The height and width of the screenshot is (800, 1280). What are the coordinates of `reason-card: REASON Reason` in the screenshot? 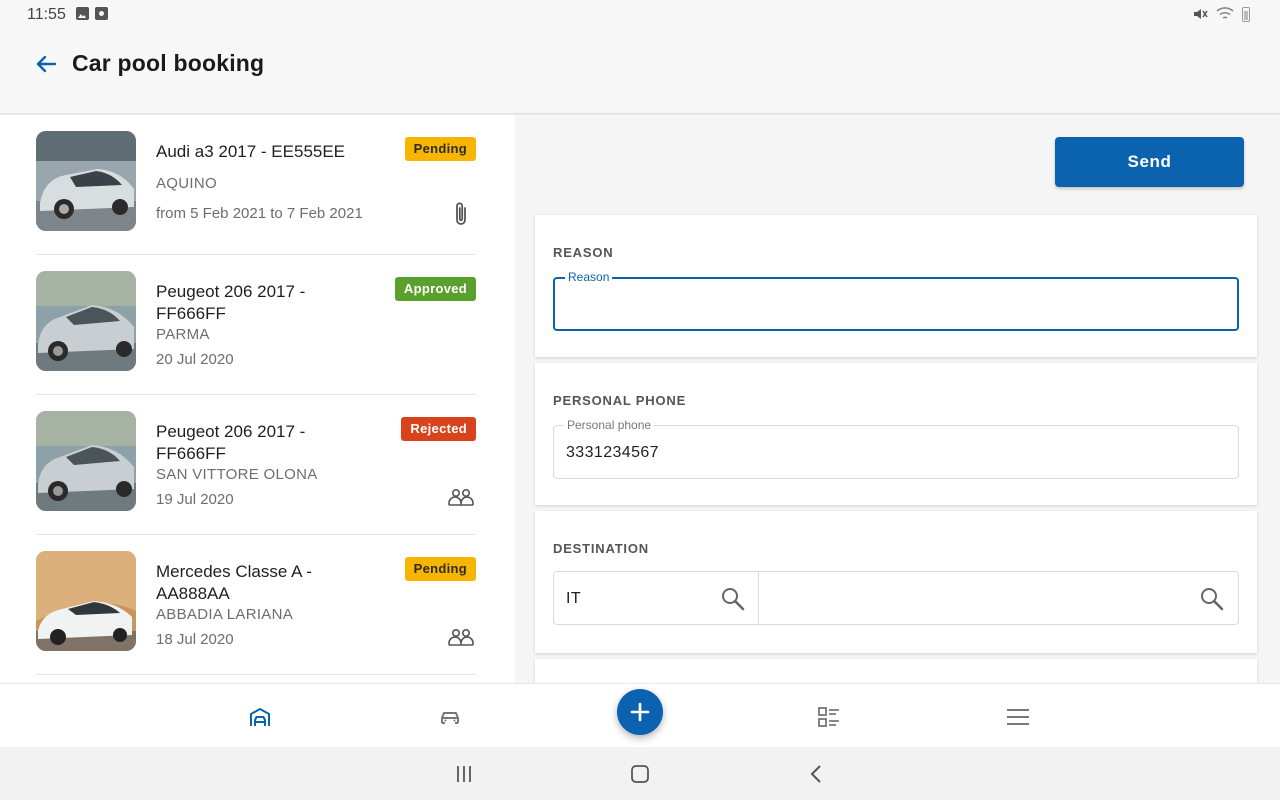 It's located at (896, 286).